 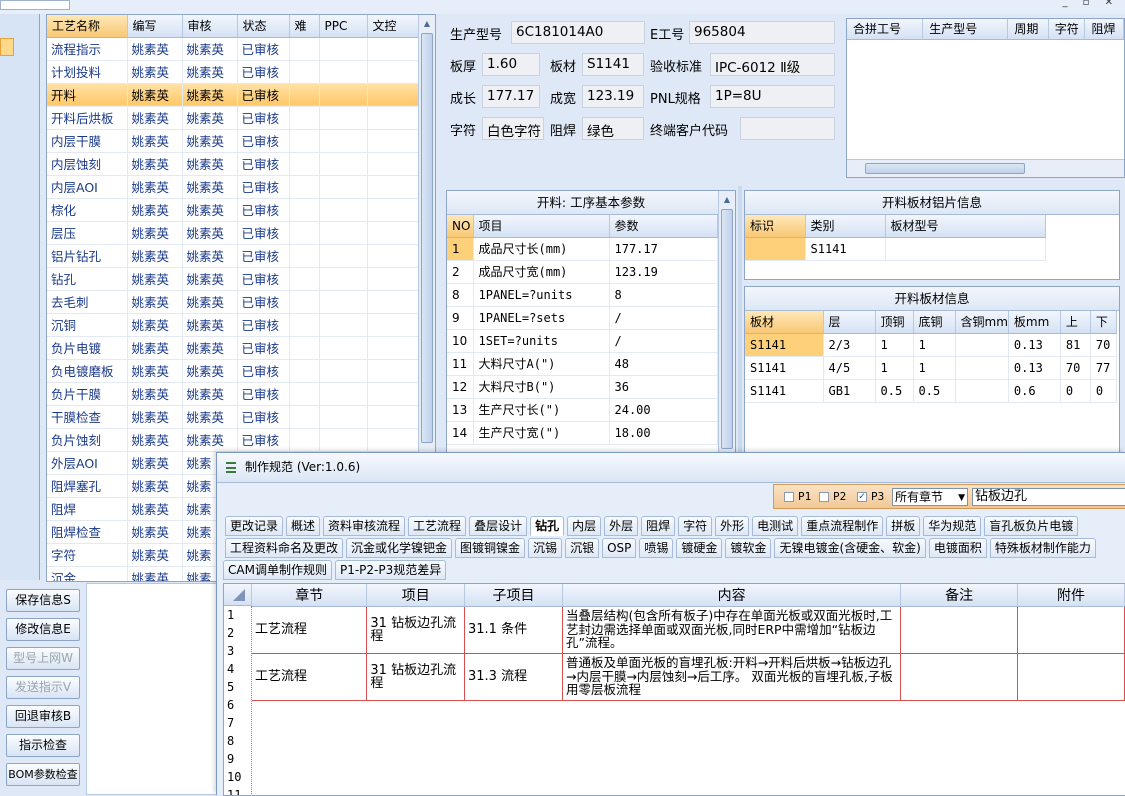 What do you see at coordinates (233, 279) in the screenshot?
I see `process-row: 钻孔 姚素英 姚素英 已审核` at bounding box center [233, 279].